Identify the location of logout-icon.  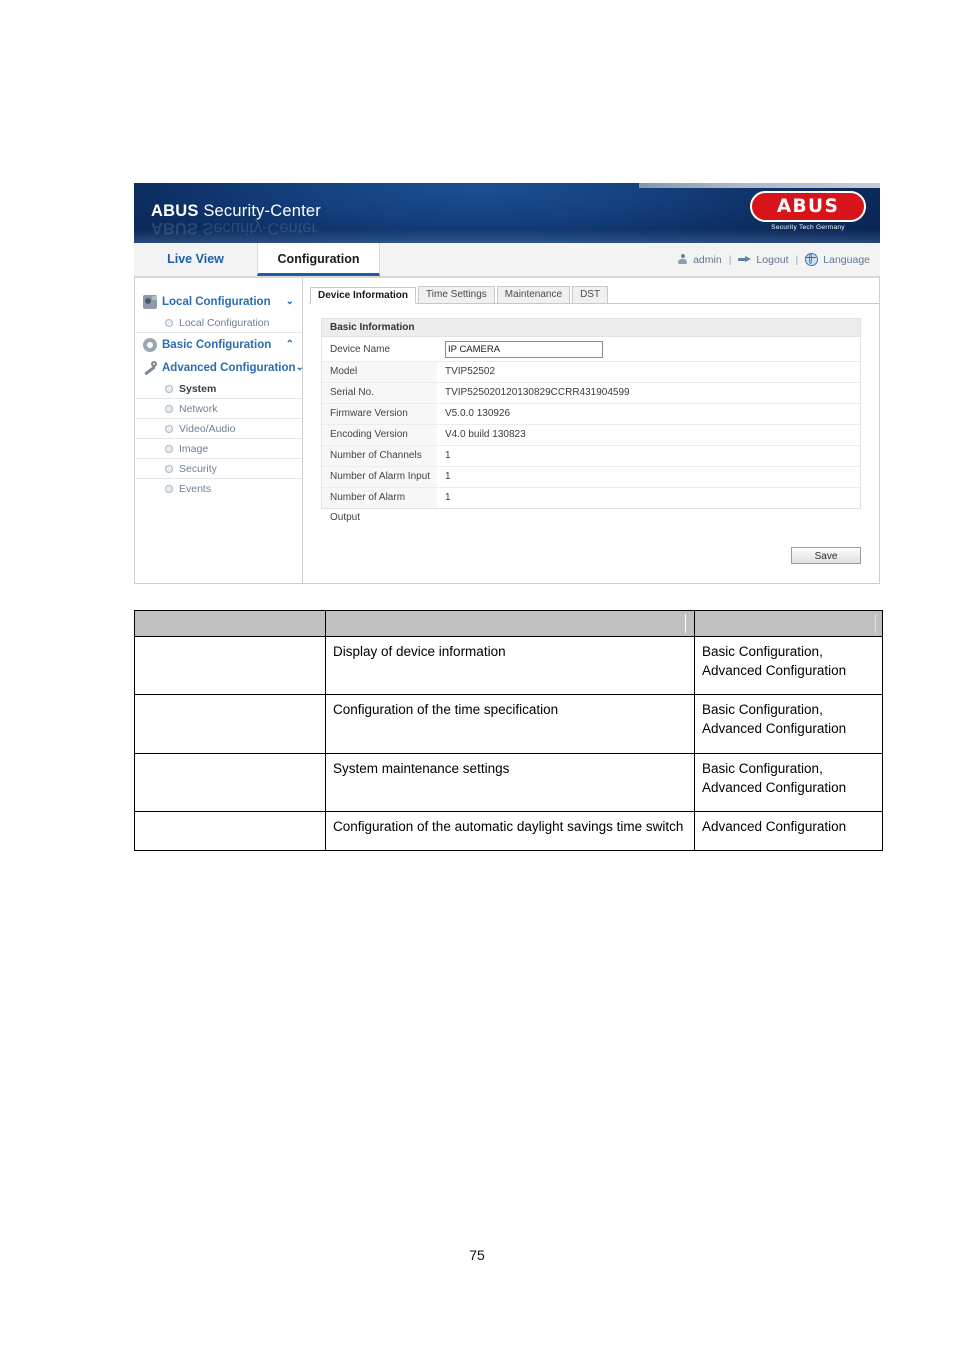
(745, 259).